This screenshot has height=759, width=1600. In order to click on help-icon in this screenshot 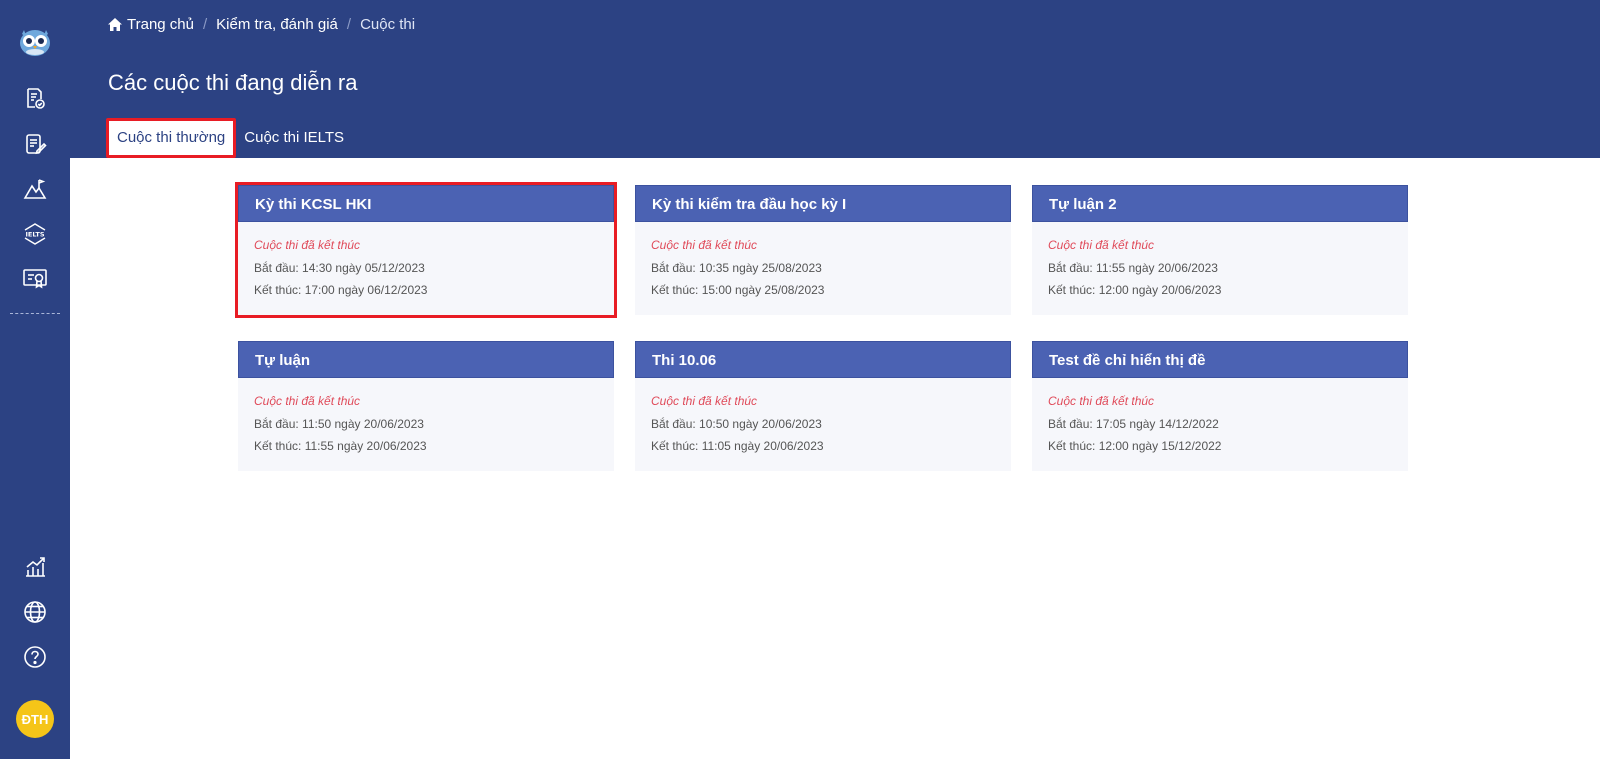, I will do `click(35, 657)`.